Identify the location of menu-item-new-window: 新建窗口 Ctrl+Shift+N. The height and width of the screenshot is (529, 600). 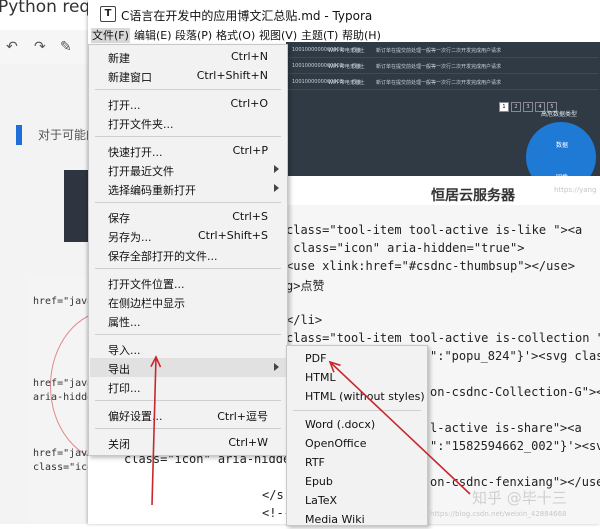
(188, 75).